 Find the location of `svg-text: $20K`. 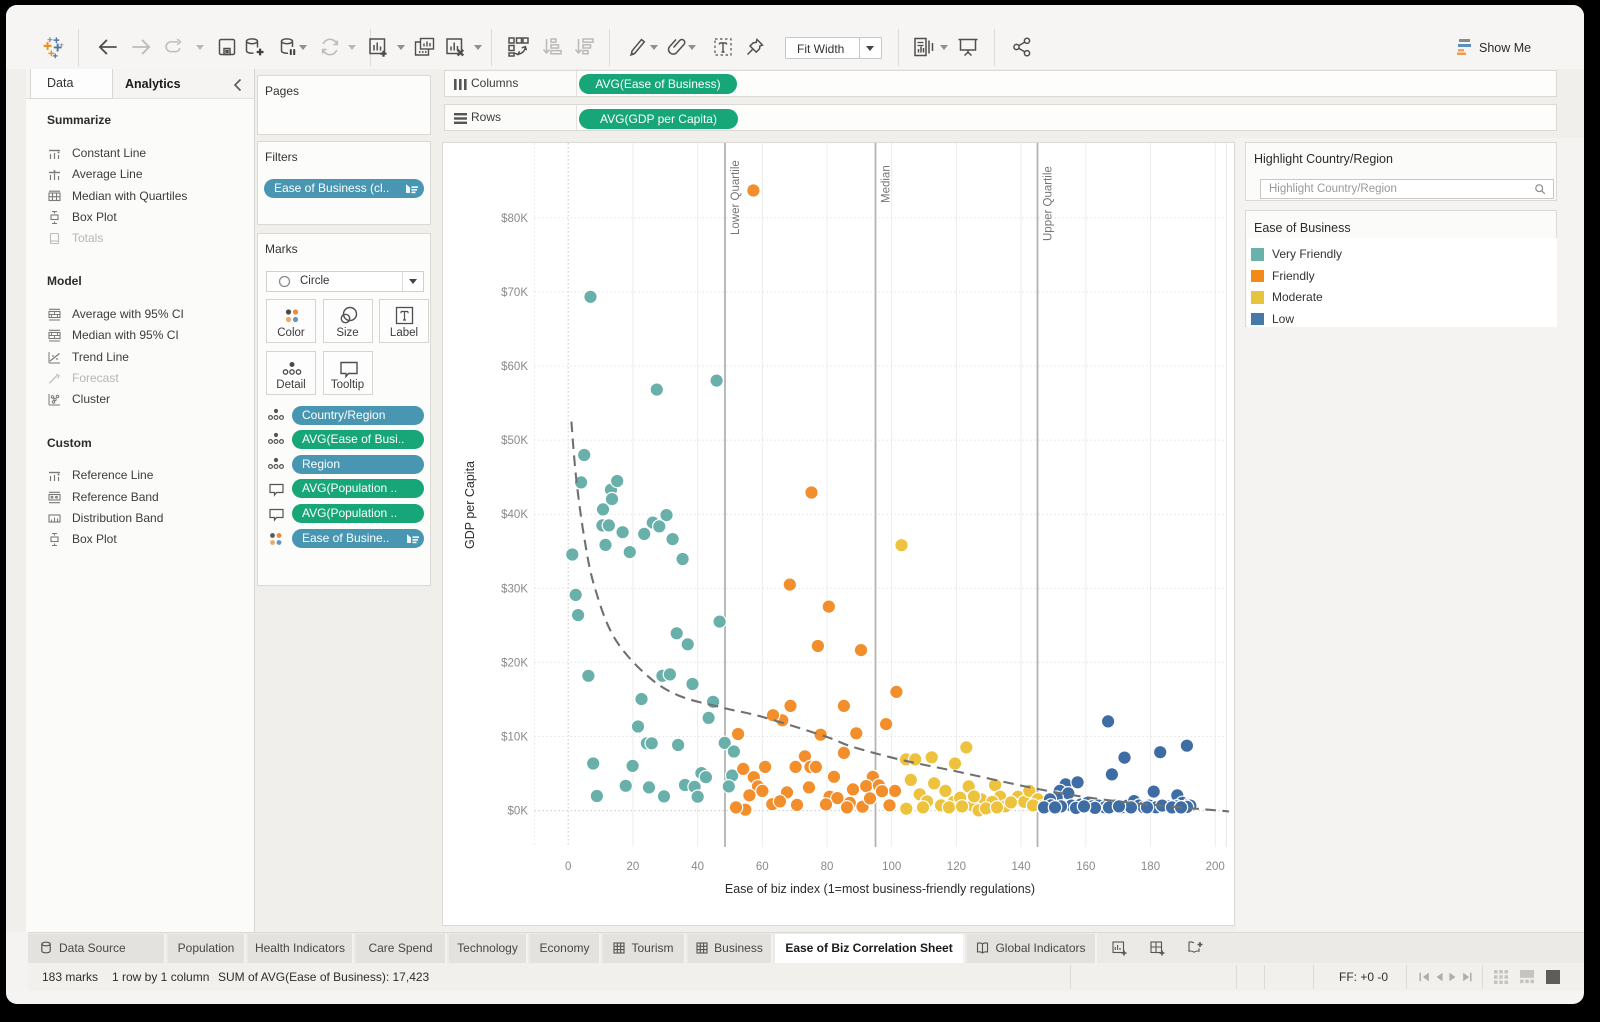

svg-text: $20K is located at coordinates (514, 663).